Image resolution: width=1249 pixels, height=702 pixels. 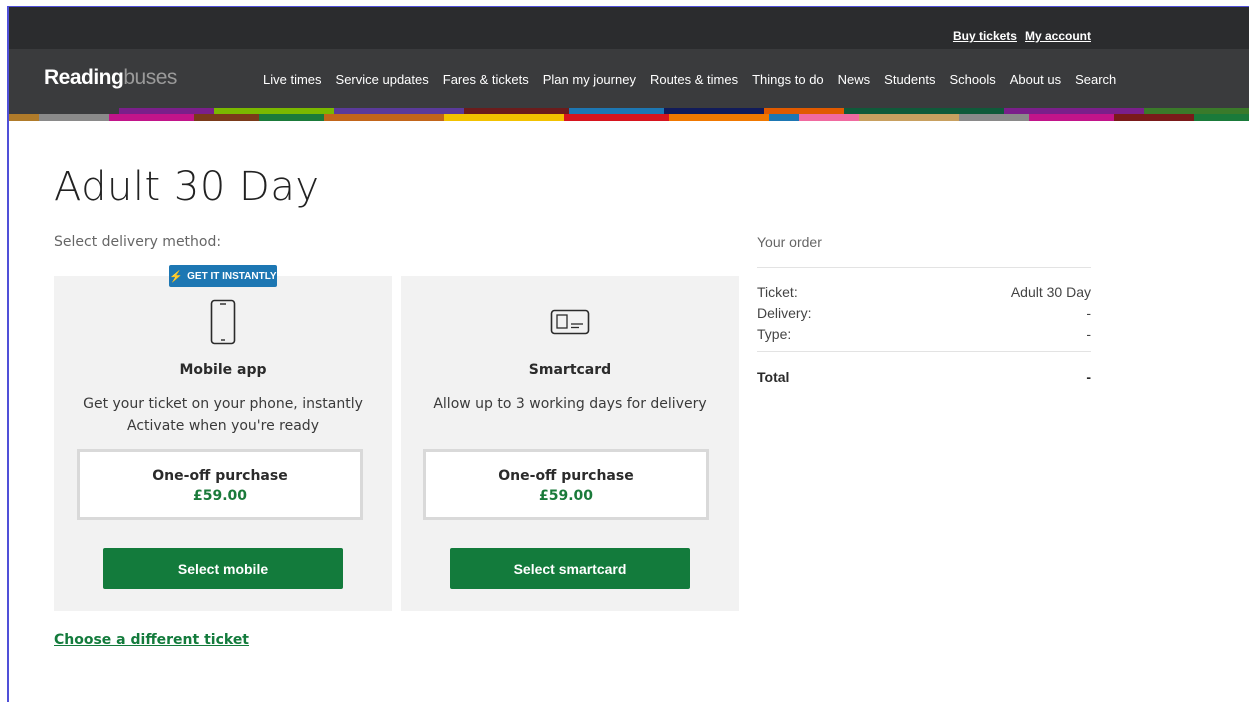 What do you see at coordinates (223, 404) in the screenshot?
I see `mobile-desc-line-1: Get your ticket on your phone, instantly` at bounding box center [223, 404].